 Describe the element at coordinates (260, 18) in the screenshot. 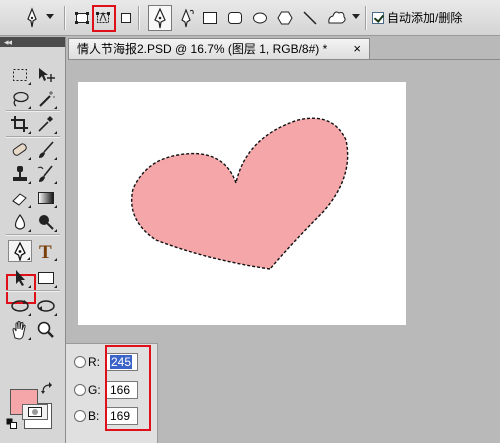

I see `ellipse-shape-icon` at that location.